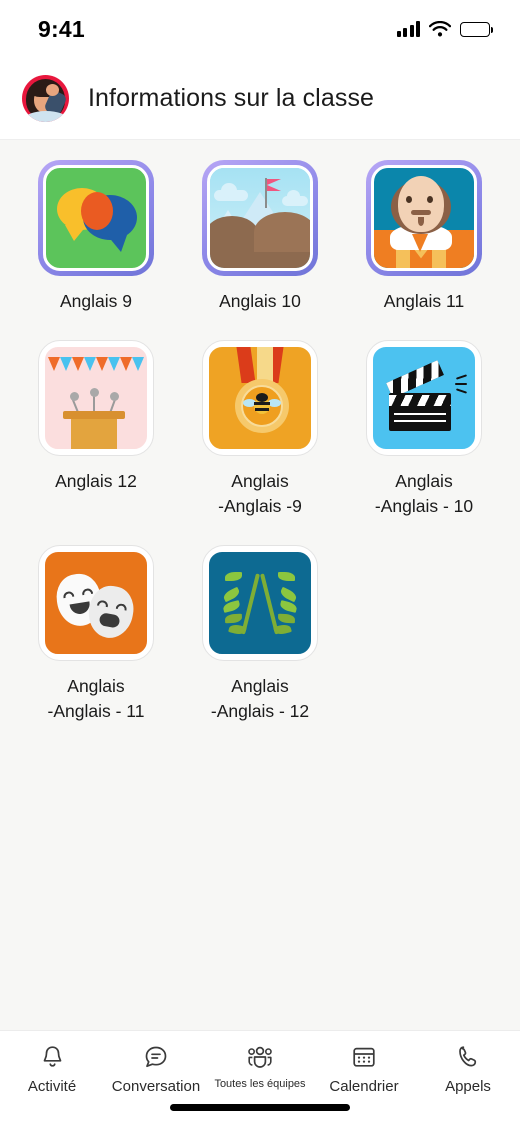  Describe the element at coordinates (424, 634) in the screenshot. I see `grid-empty-slot` at that location.